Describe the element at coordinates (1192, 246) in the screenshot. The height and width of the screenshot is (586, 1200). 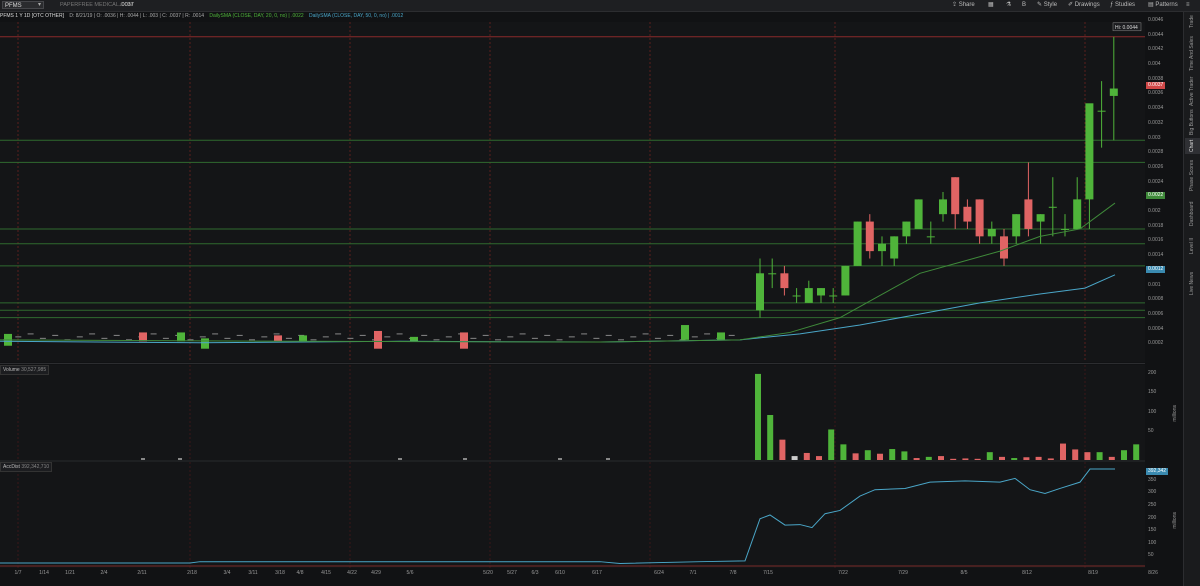
I see `sidebar-tab-level-ii: Level II` at that location.